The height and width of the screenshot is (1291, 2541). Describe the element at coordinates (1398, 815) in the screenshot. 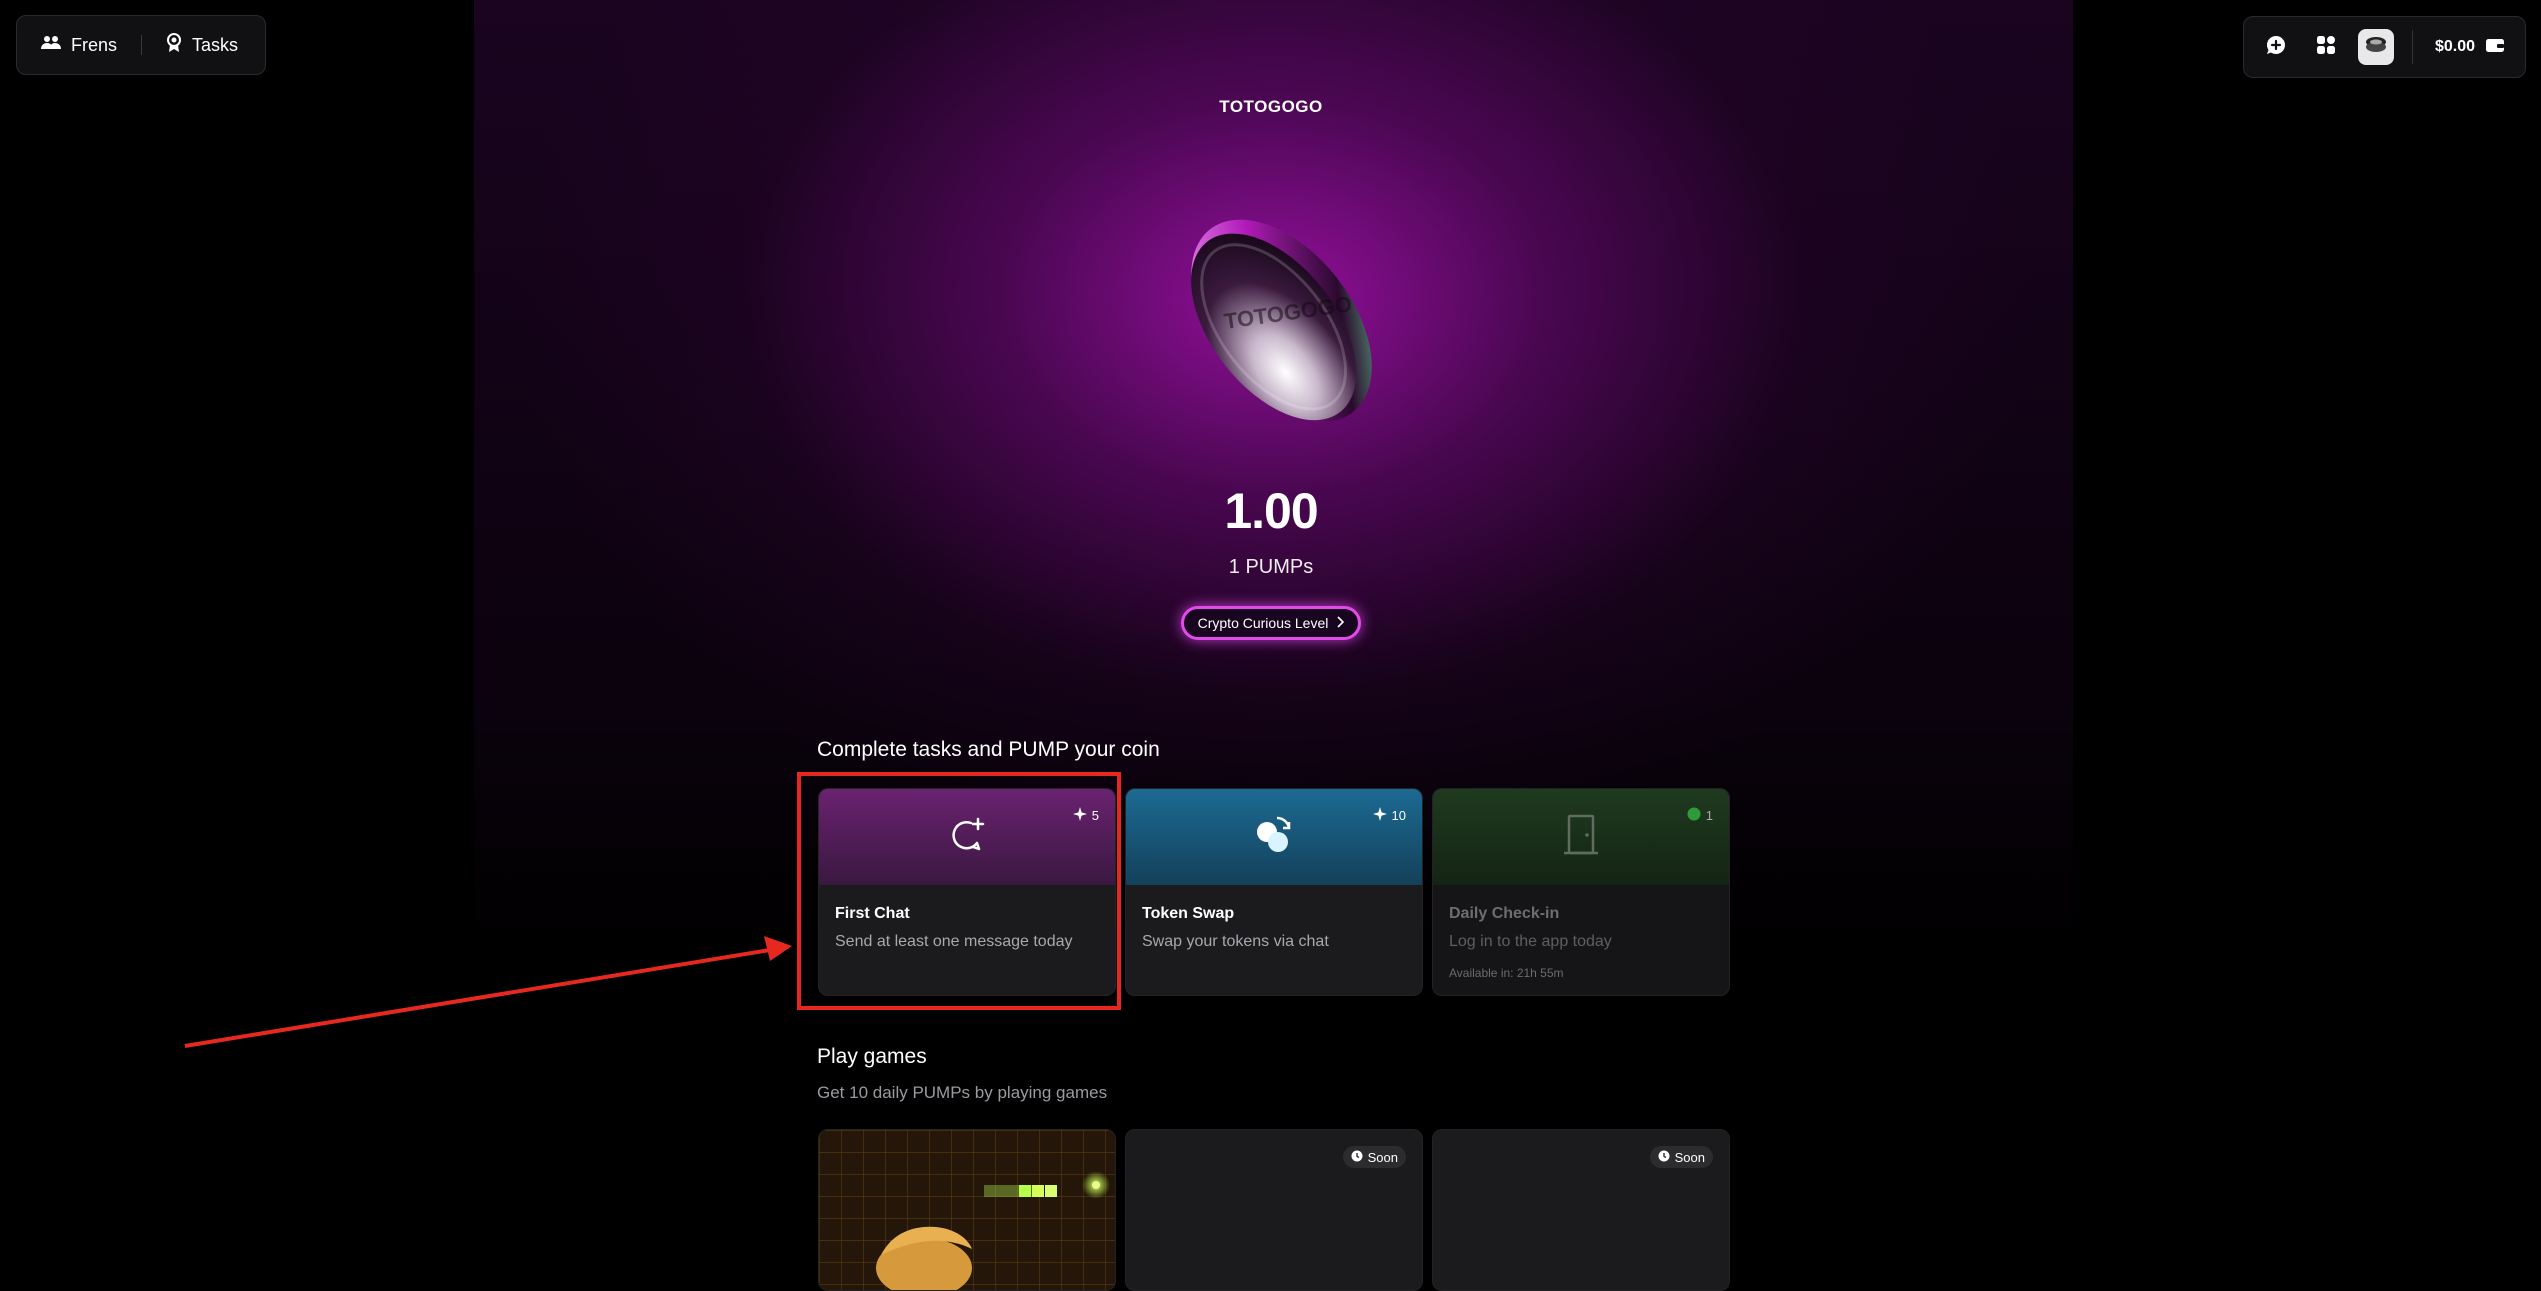

I see `reward-amount: 10` at that location.